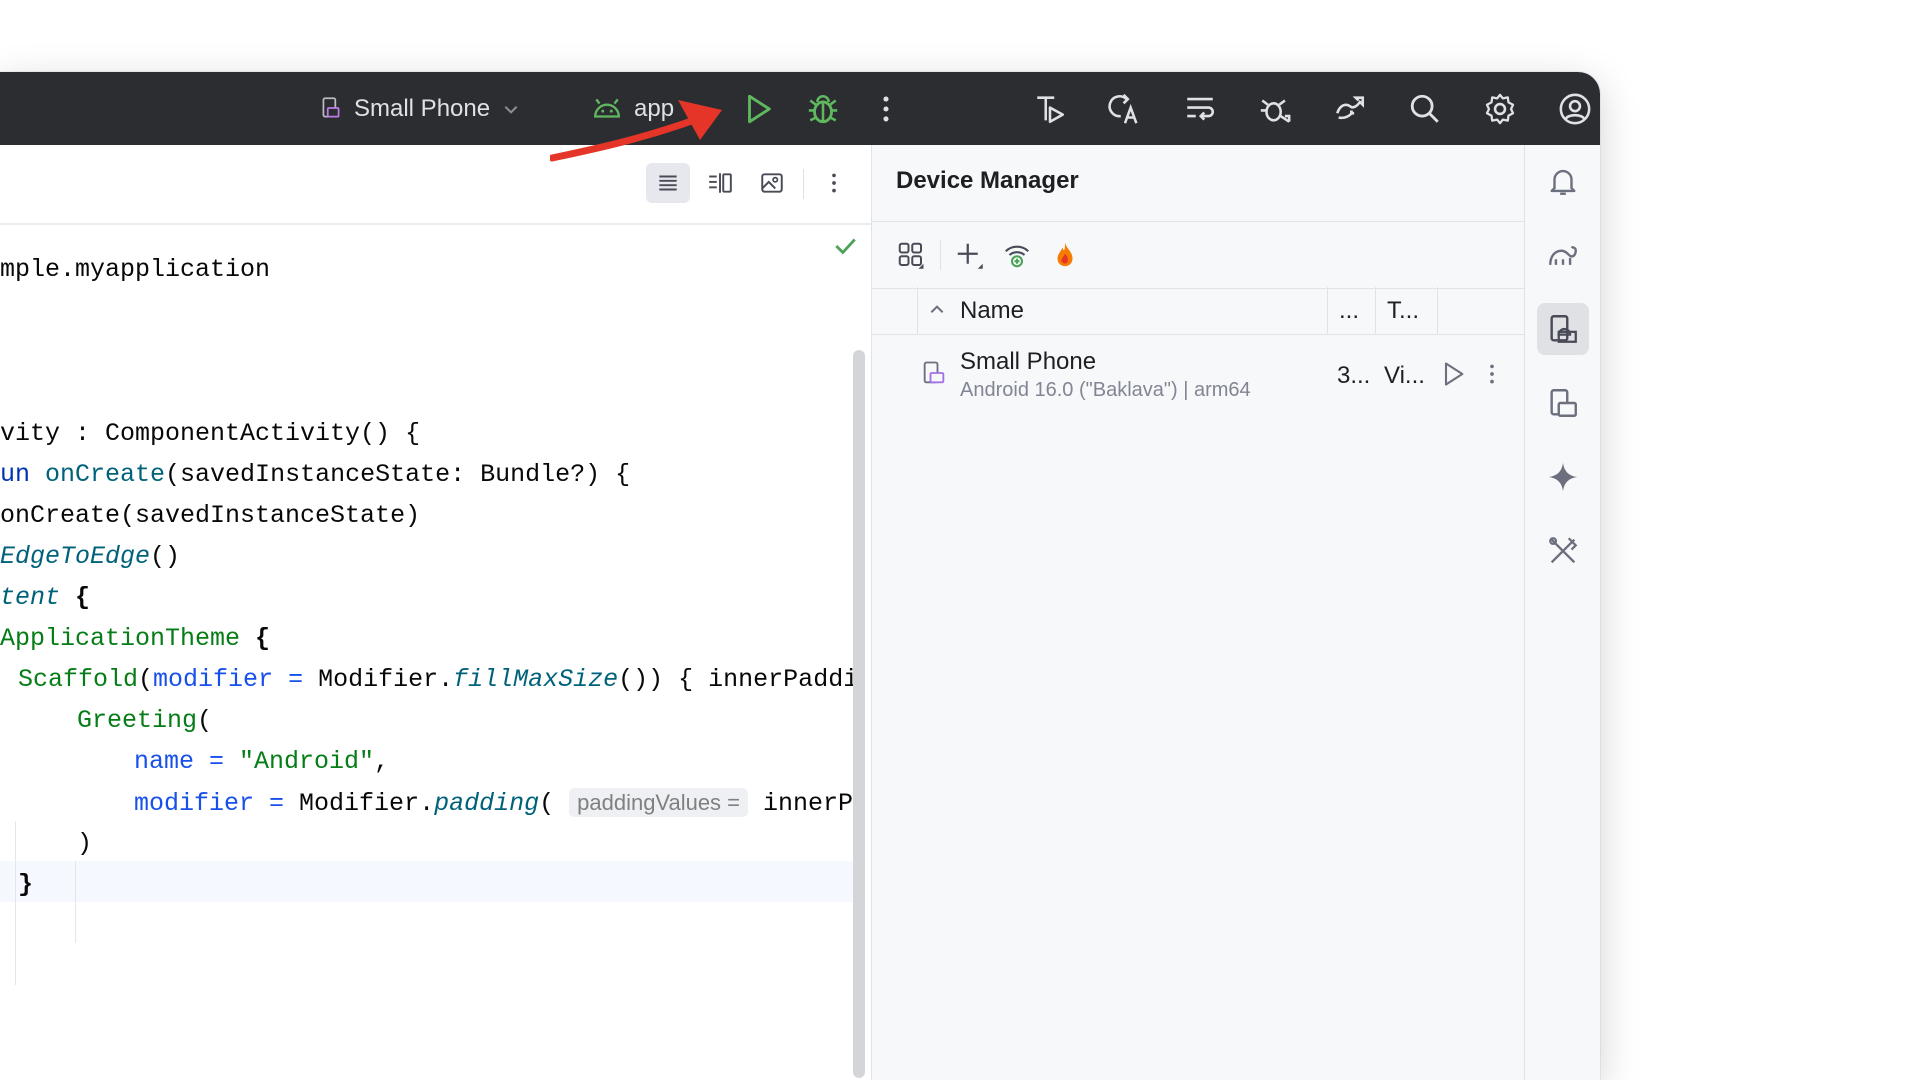  What do you see at coordinates (435, 185) in the screenshot?
I see `editor-view-toolbar` at bounding box center [435, 185].